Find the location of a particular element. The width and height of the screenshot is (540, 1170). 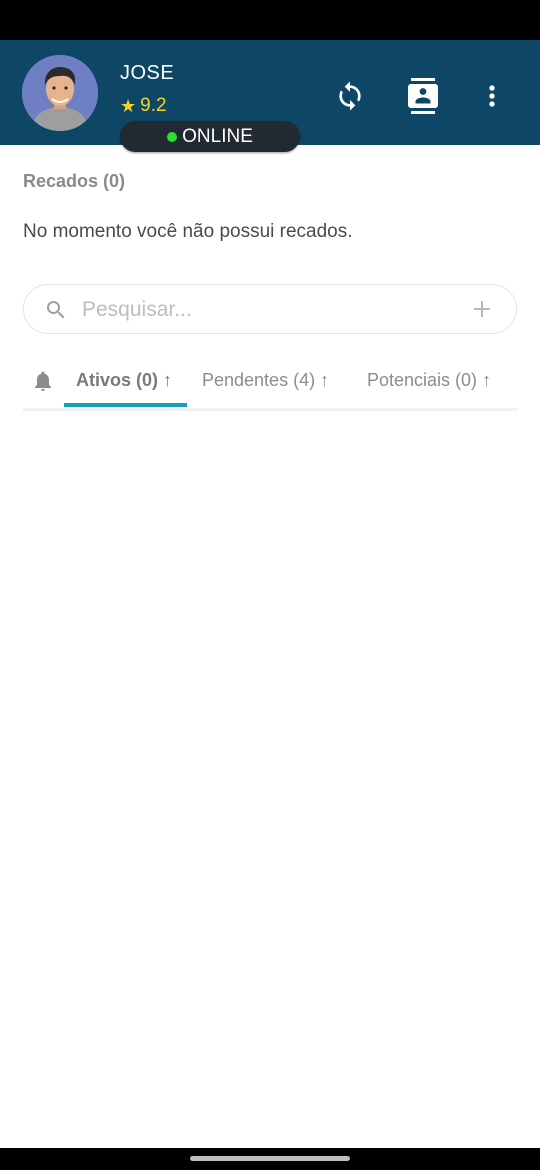

home-indicator is located at coordinates (270, 1158).